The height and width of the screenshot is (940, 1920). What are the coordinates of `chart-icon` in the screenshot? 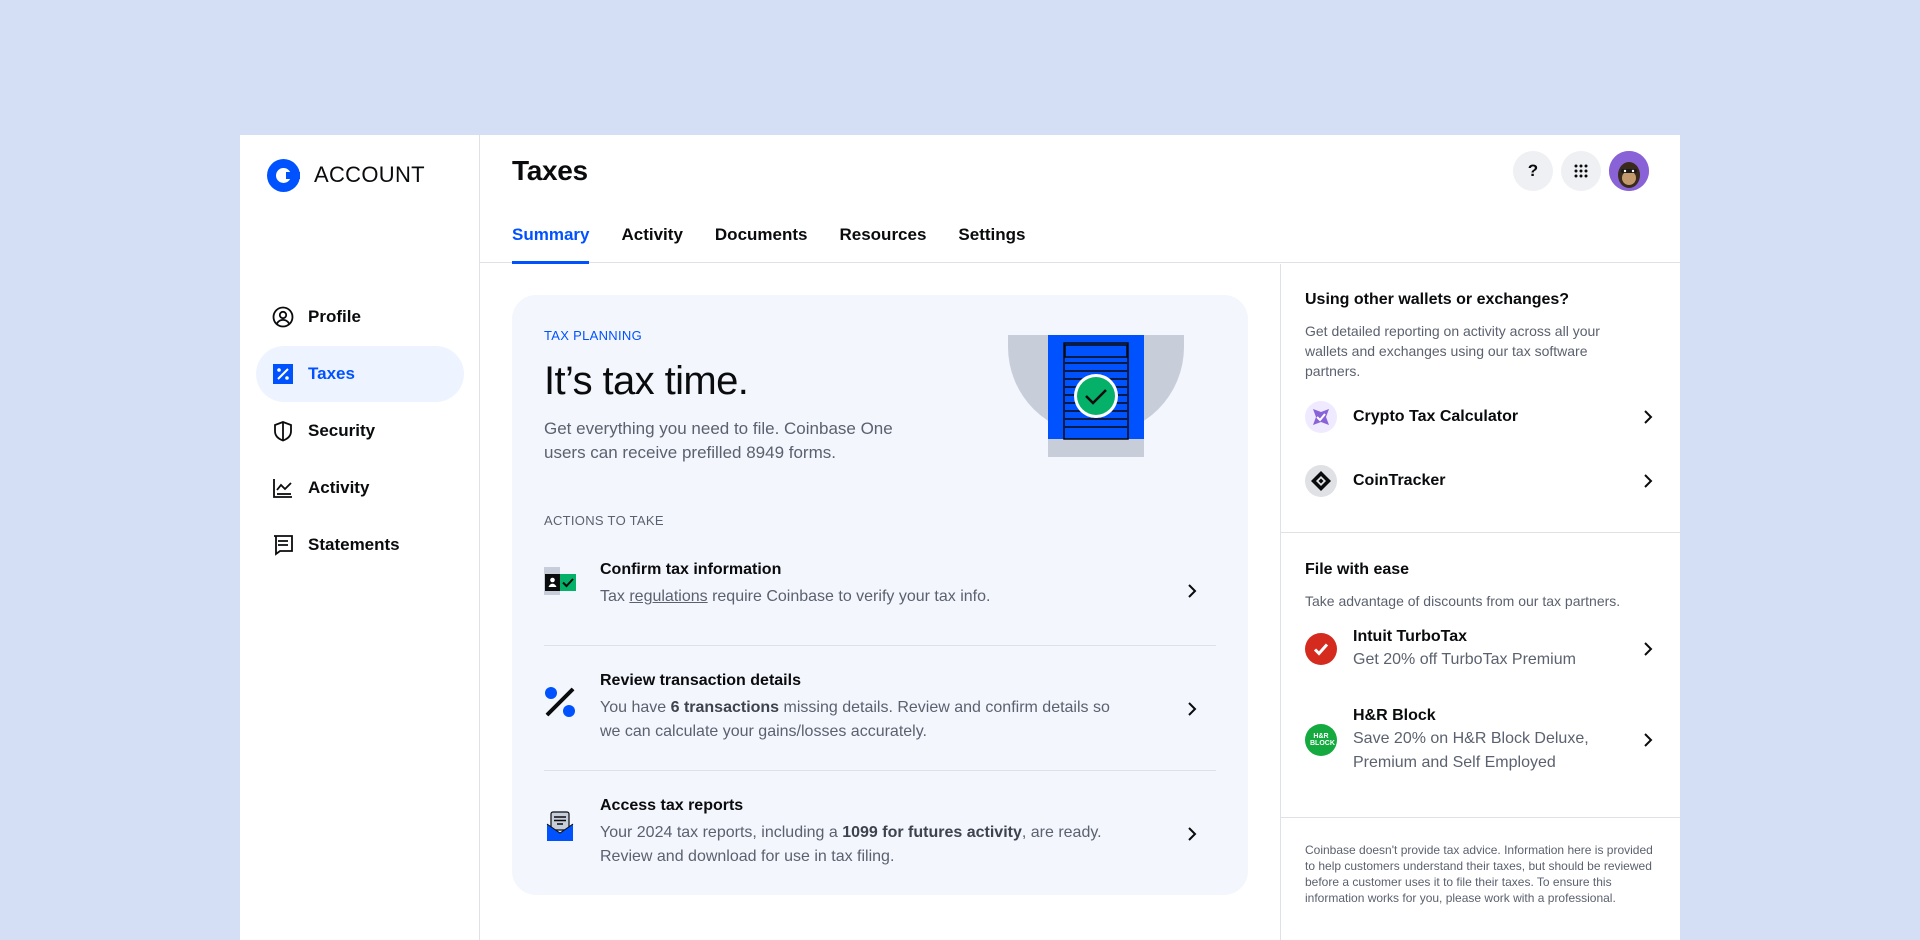 It's located at (283, 488).